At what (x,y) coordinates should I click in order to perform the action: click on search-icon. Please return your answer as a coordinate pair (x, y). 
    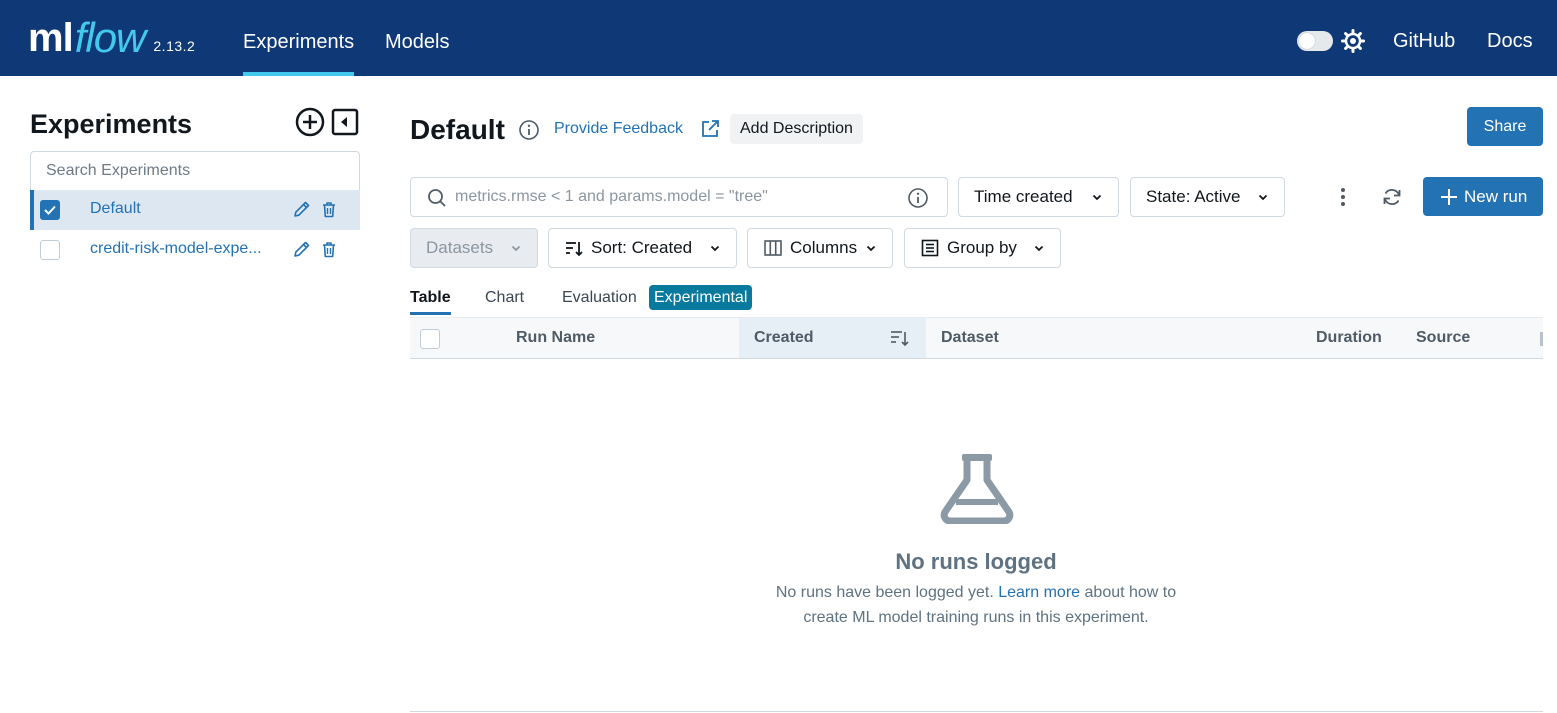
    Looking at the image, I should click on (437, 198).